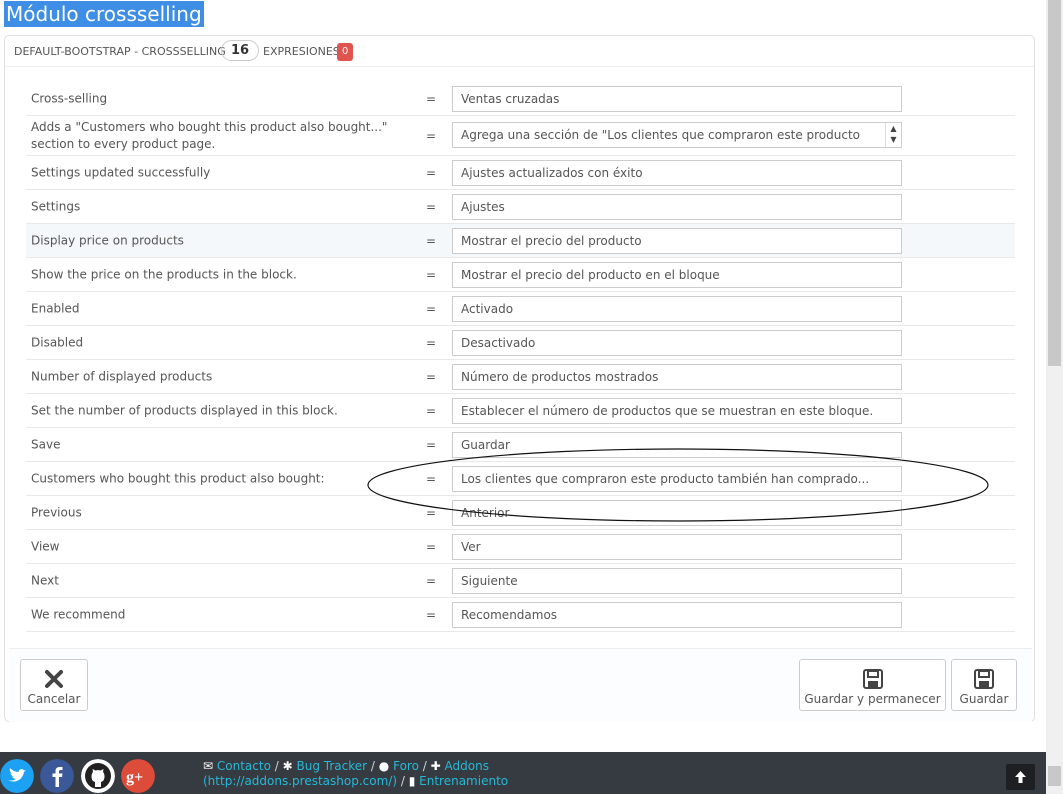 This screenshot has width=1063, height=794. I want to click on arrow-up-icon, so click(1020, 777).